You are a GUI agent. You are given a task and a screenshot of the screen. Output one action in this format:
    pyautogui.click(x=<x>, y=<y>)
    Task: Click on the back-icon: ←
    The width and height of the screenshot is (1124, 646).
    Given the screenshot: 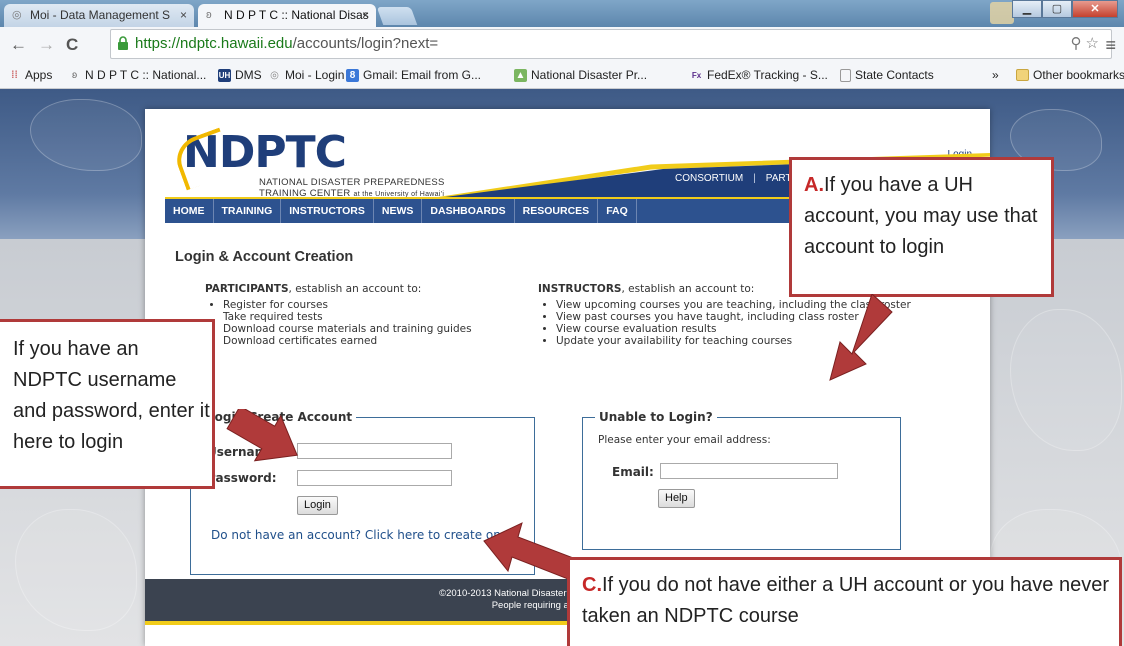 What is the action you would take?
    pyautogui.click(x=18, y=45)
    